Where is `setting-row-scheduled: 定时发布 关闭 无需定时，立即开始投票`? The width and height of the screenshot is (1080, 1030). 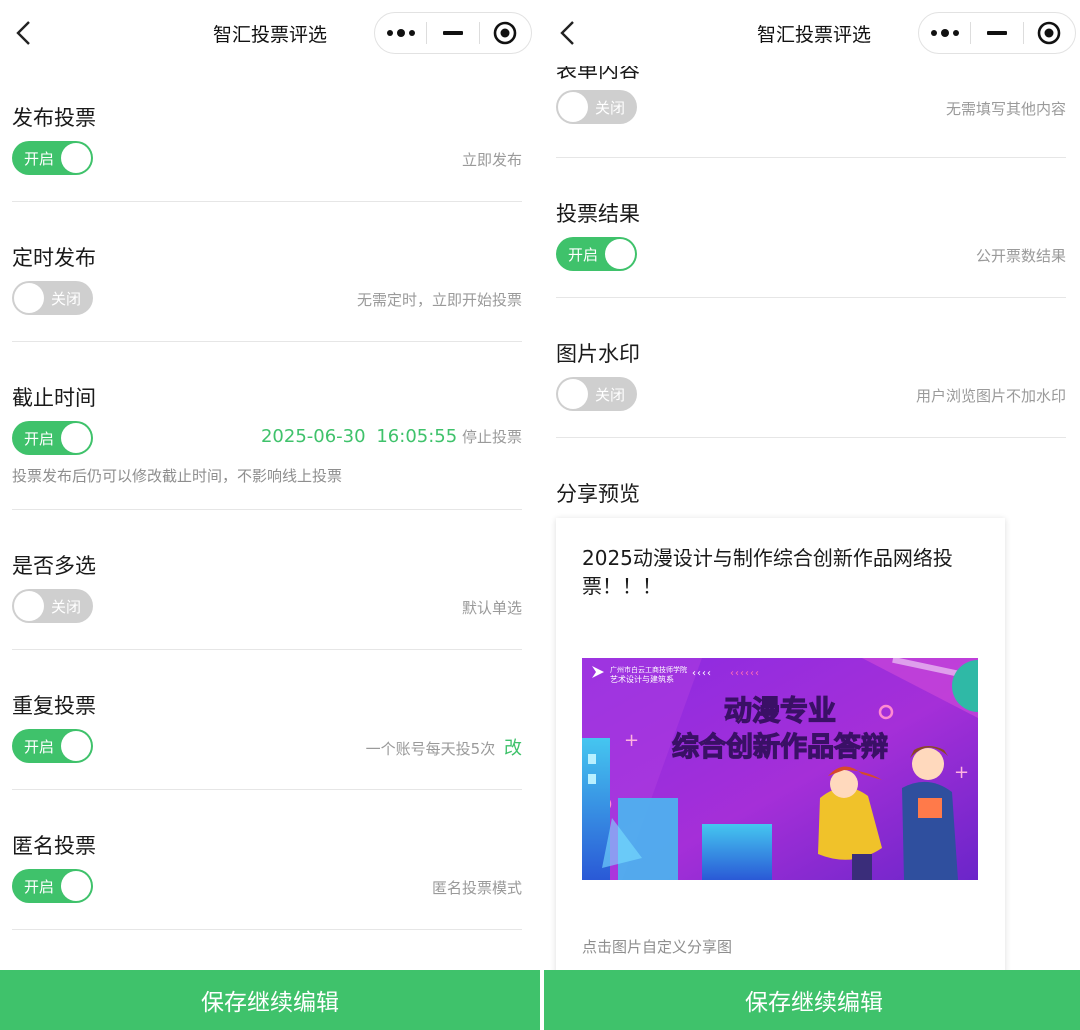
setting-row-scheduled: 定时发布 关闭 无需定时，立即开始投票 is located at coordinates (267, 272).